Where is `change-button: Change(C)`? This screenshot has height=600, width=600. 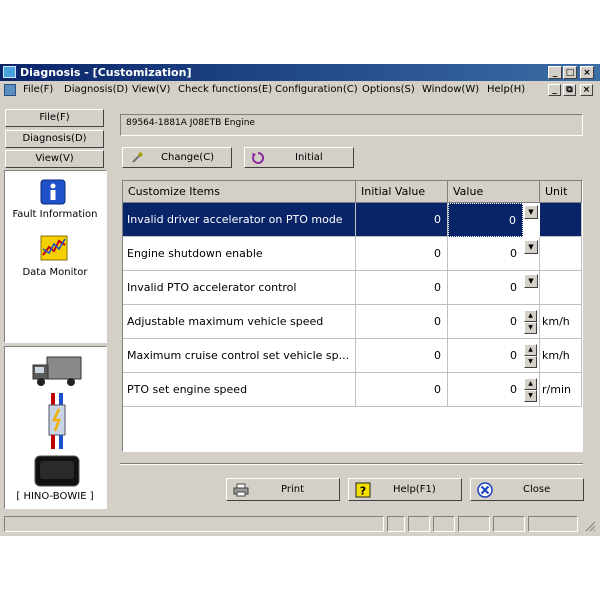
change-button: Change(C) is located at coordinates (177, 157).